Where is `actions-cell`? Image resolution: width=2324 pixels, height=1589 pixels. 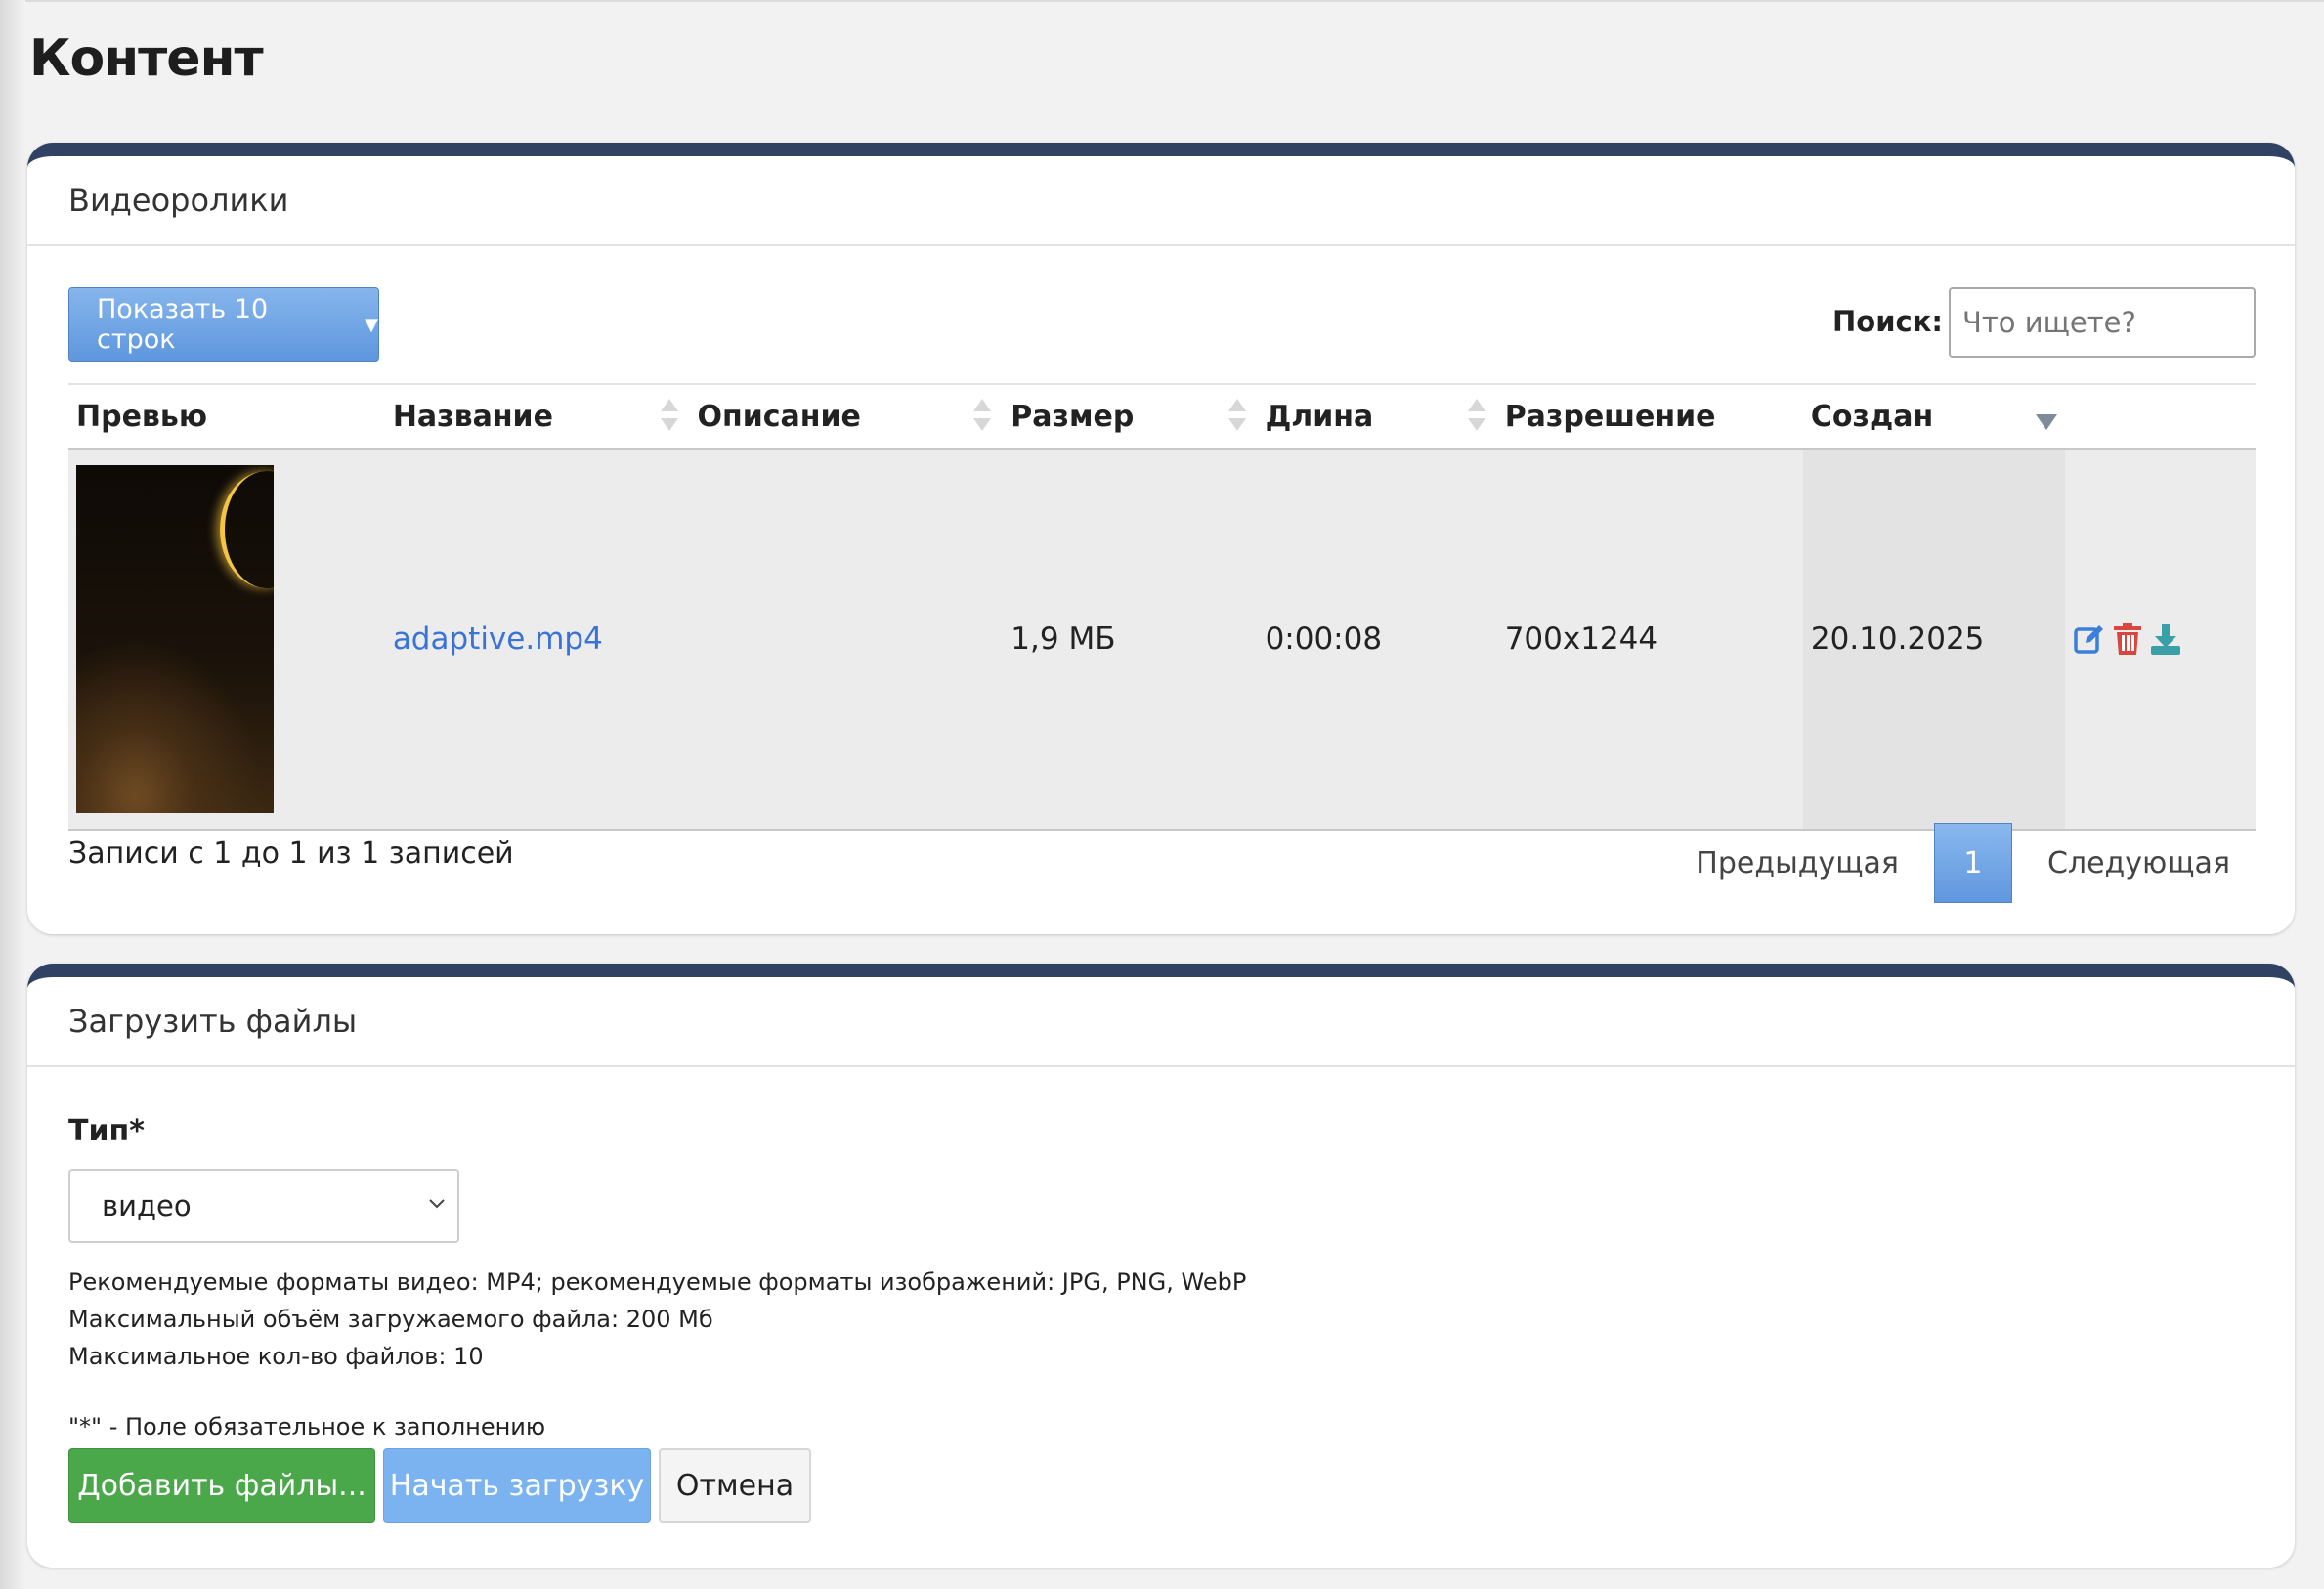 actions-cell is located at coordinates (2160, 640).